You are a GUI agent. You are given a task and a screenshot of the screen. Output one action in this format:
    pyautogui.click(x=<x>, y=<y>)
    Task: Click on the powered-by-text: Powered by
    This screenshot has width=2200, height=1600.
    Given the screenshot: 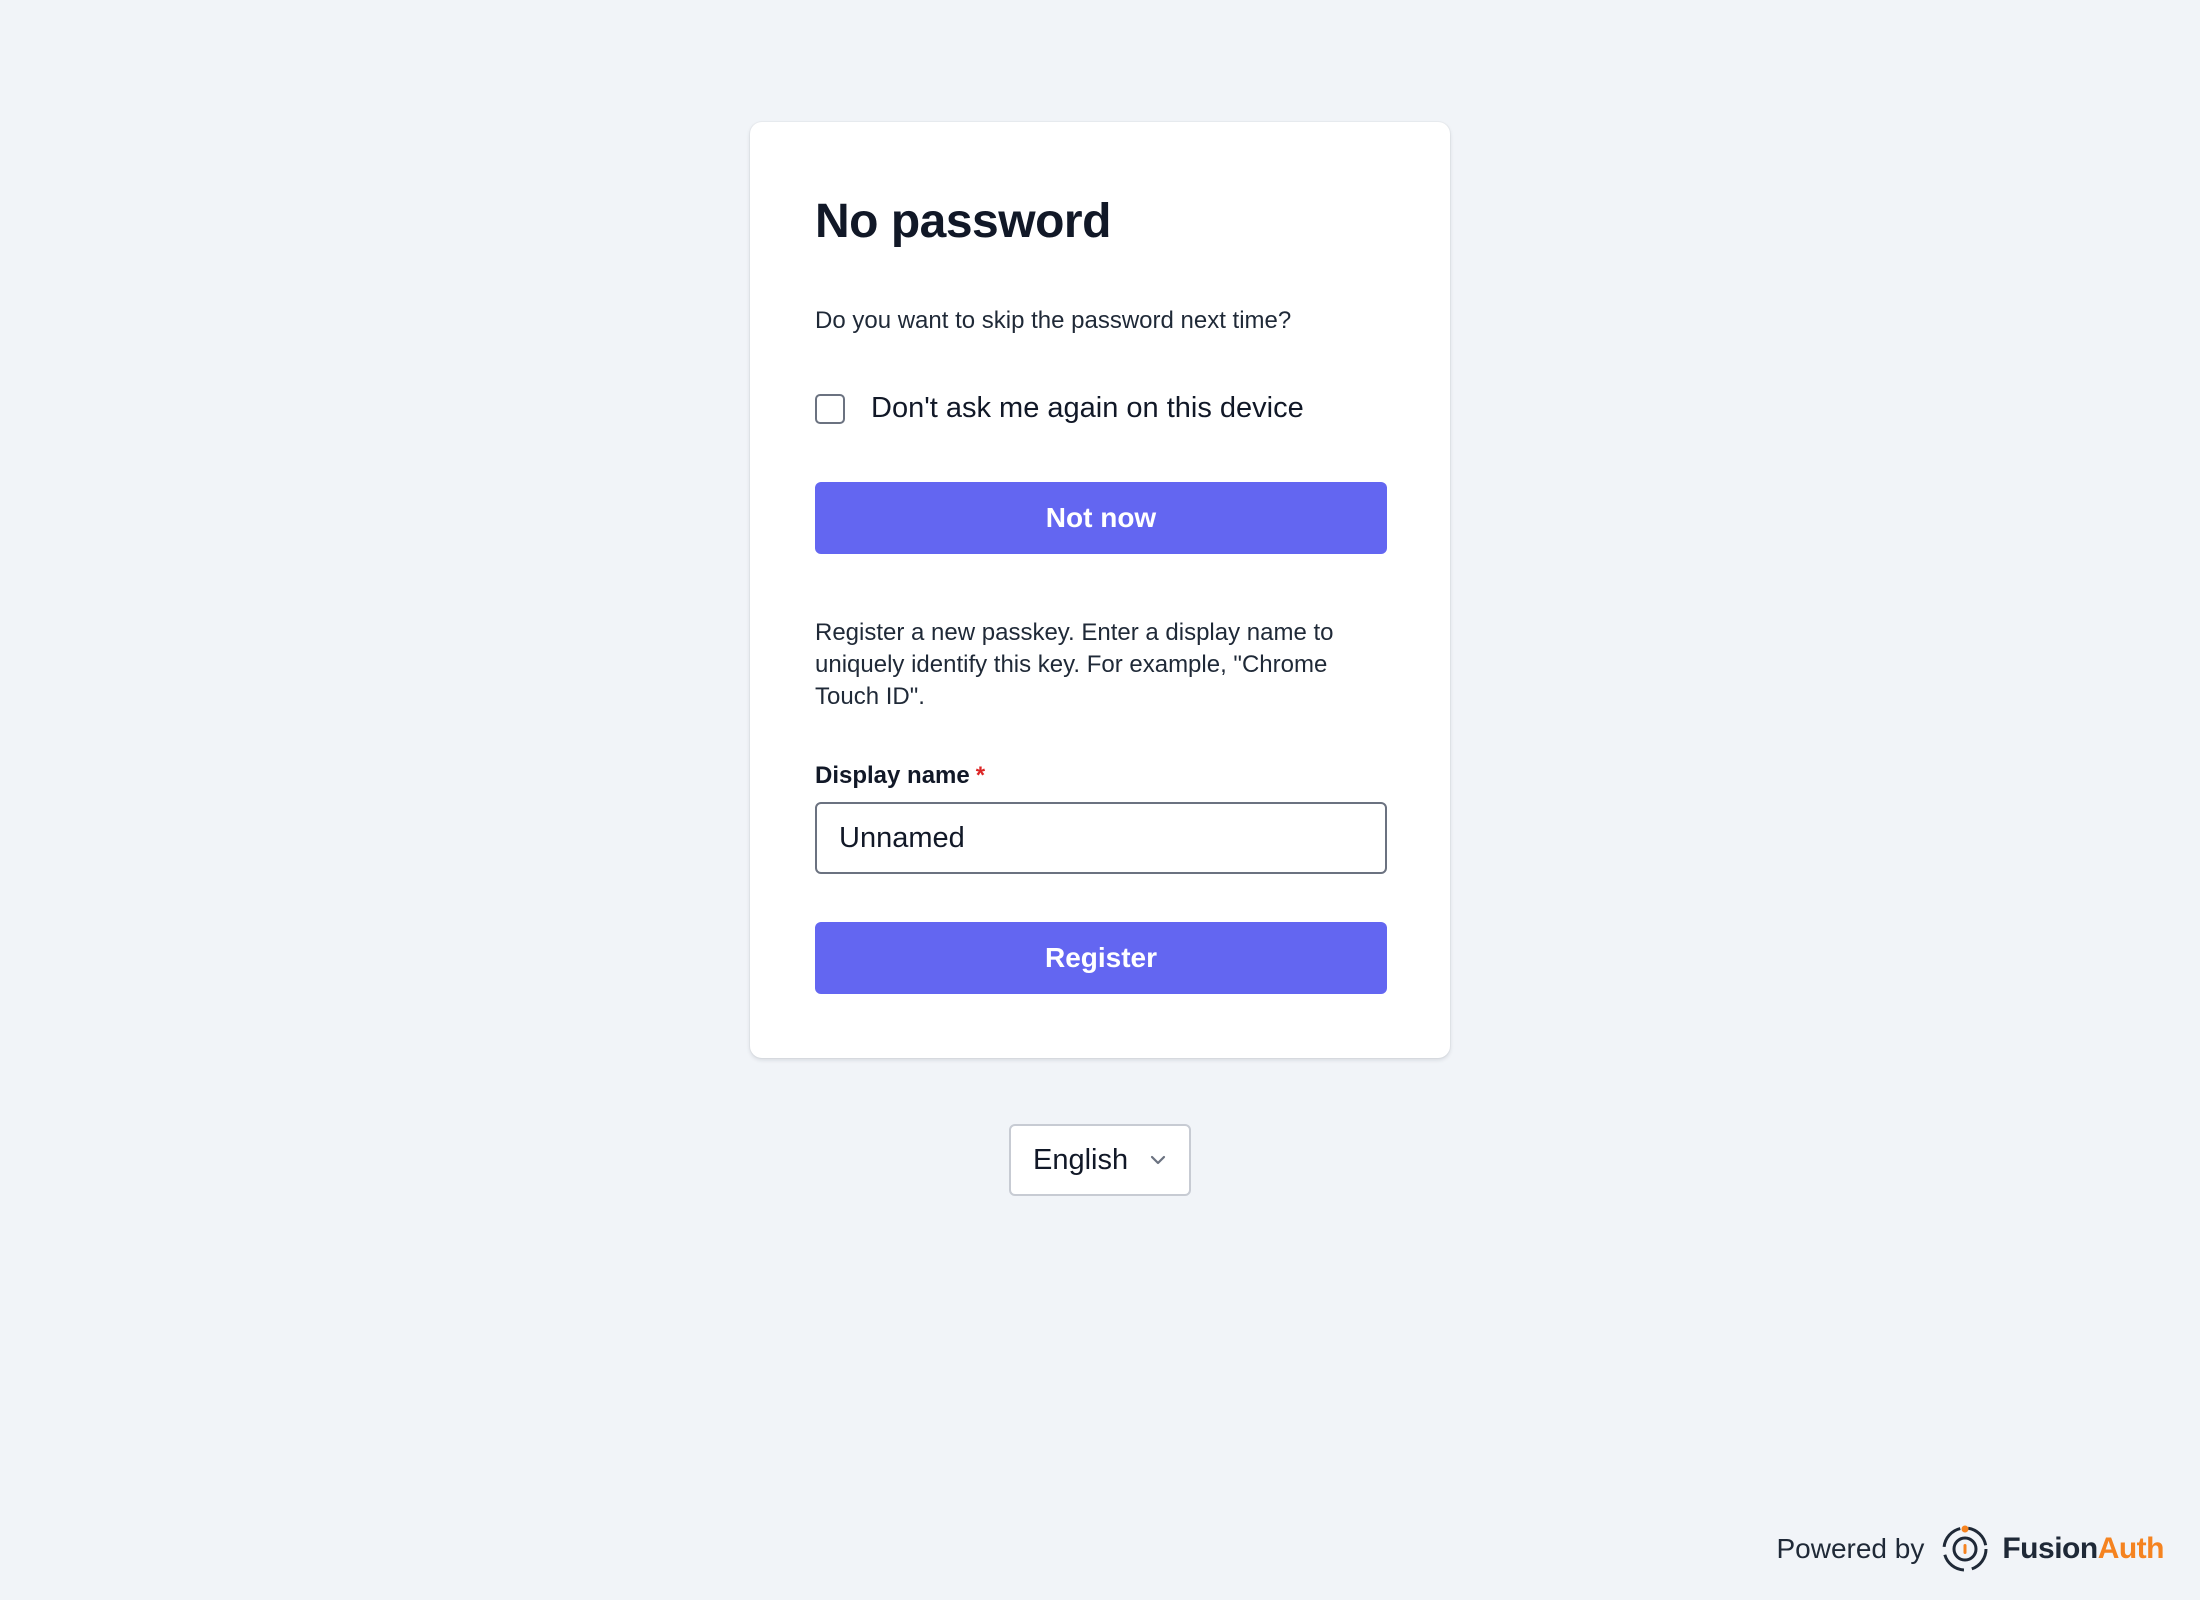 What is the action you would take?
    pyautogui.click(x=1850, y=1548)
    